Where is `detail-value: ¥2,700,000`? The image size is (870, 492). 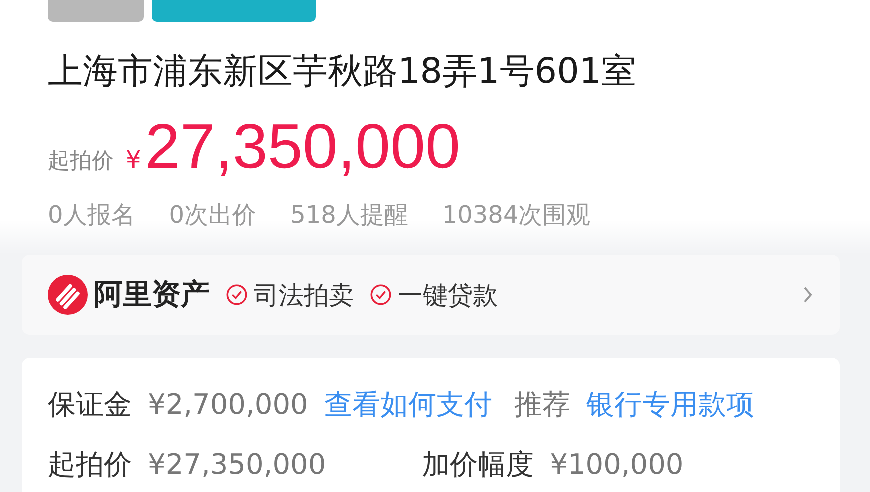
detail-value: ¥2,700,000 is located at coordinates (228, 404).